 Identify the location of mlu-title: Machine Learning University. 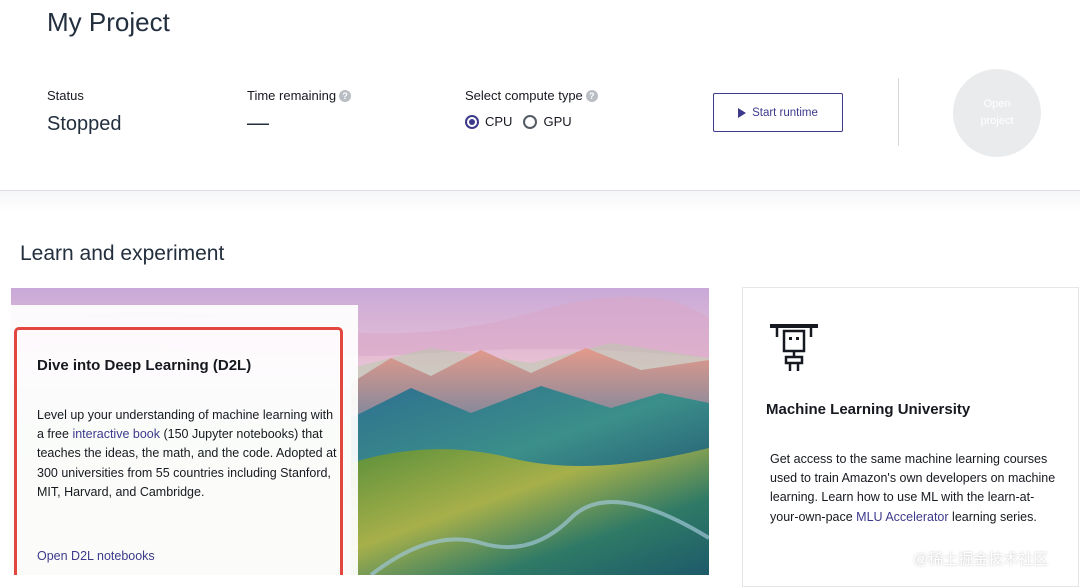
(868, 409).